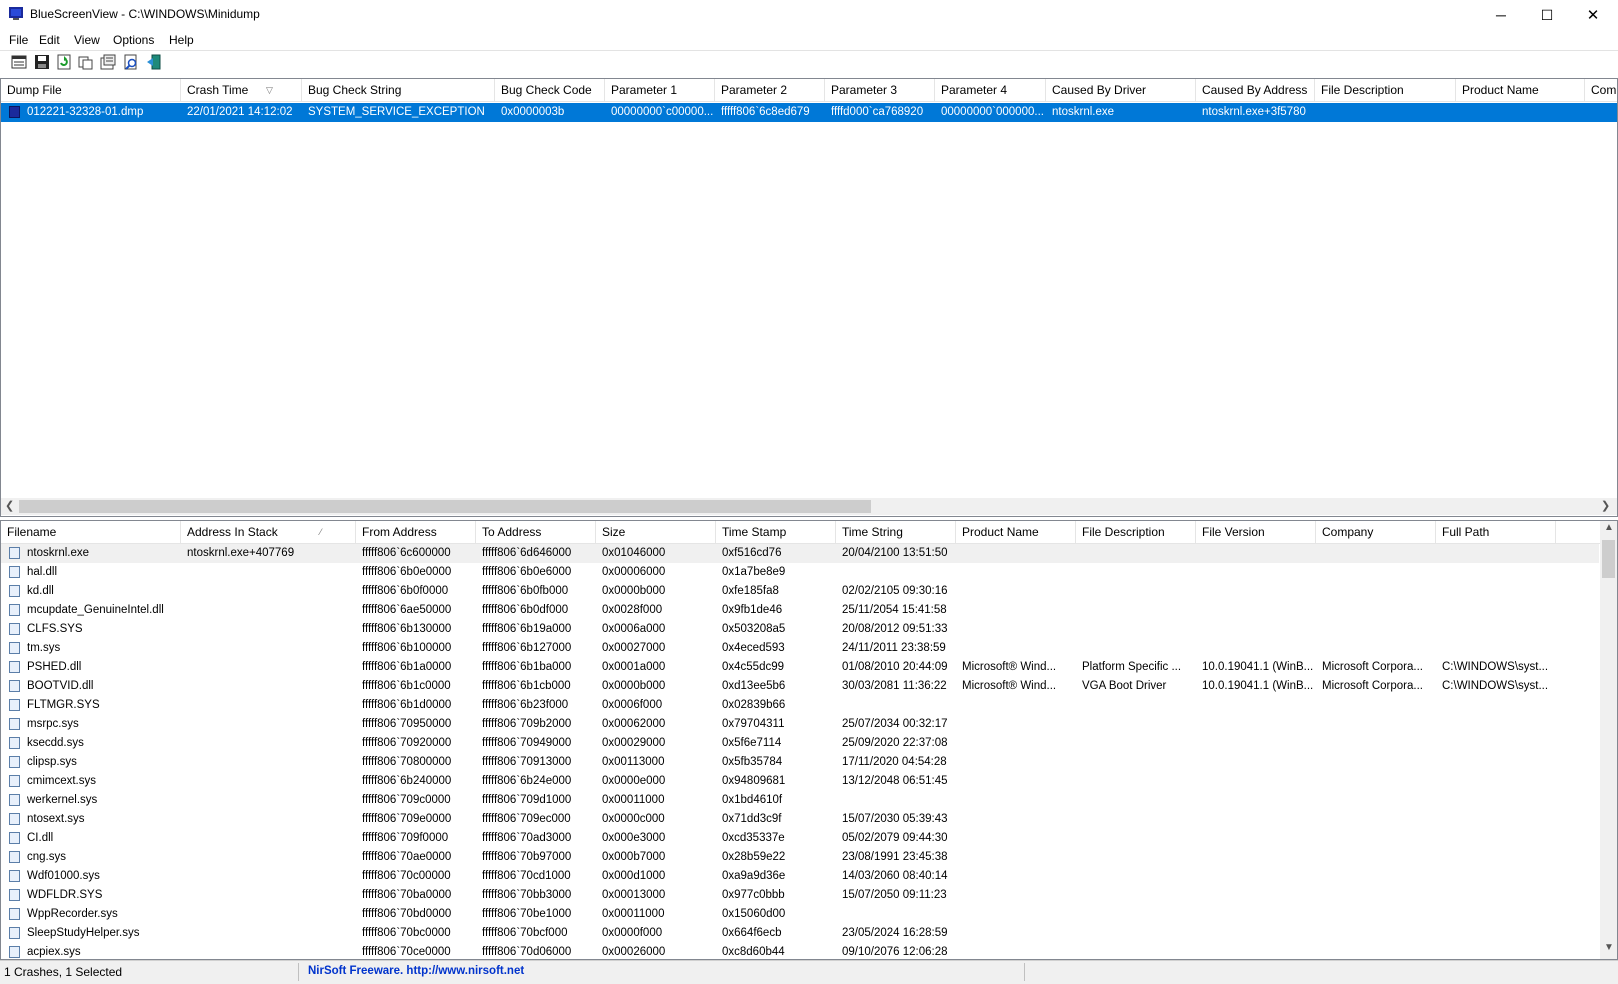  I want to click on crash-column-caused-by-driver: Caused By Driver, so click(1121, 90).